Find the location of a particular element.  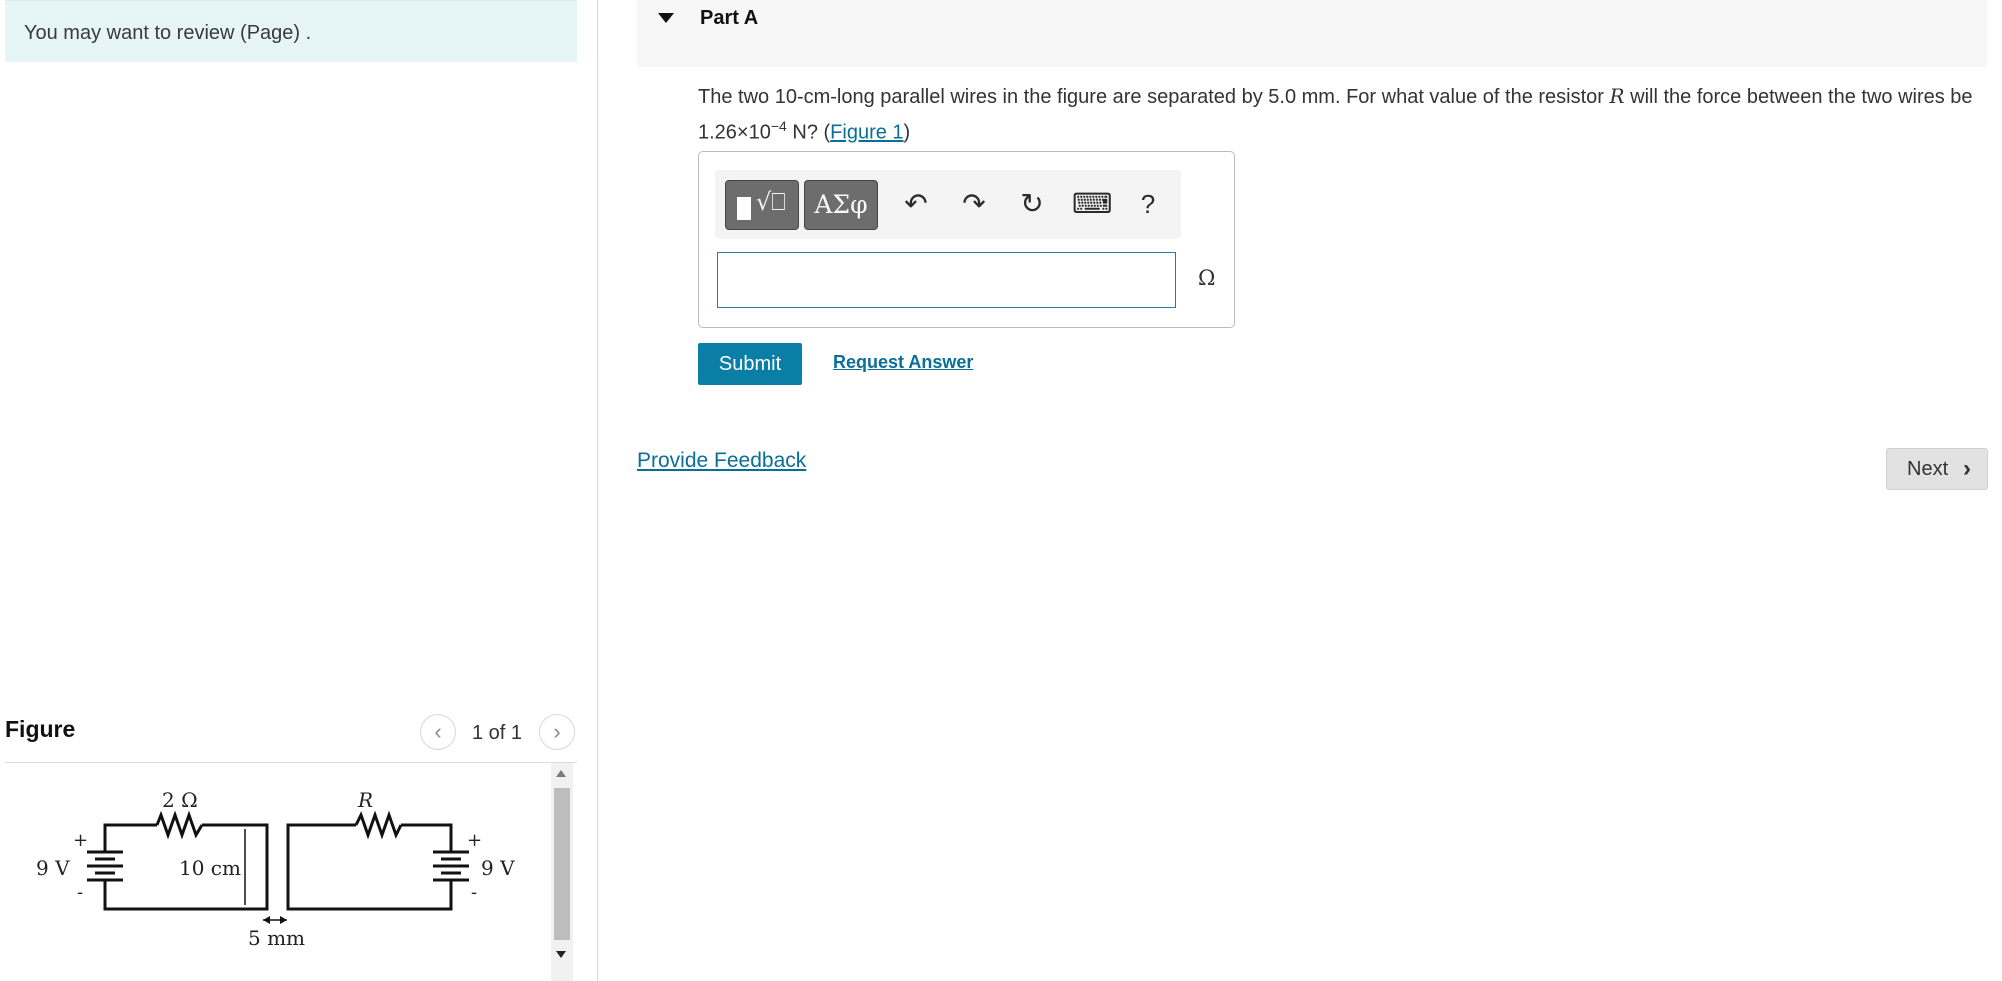

figure-viewport: 2 Ω R 9 V 9 V 10 cm 5 mm + - + - is located at coordinates (280, 872).